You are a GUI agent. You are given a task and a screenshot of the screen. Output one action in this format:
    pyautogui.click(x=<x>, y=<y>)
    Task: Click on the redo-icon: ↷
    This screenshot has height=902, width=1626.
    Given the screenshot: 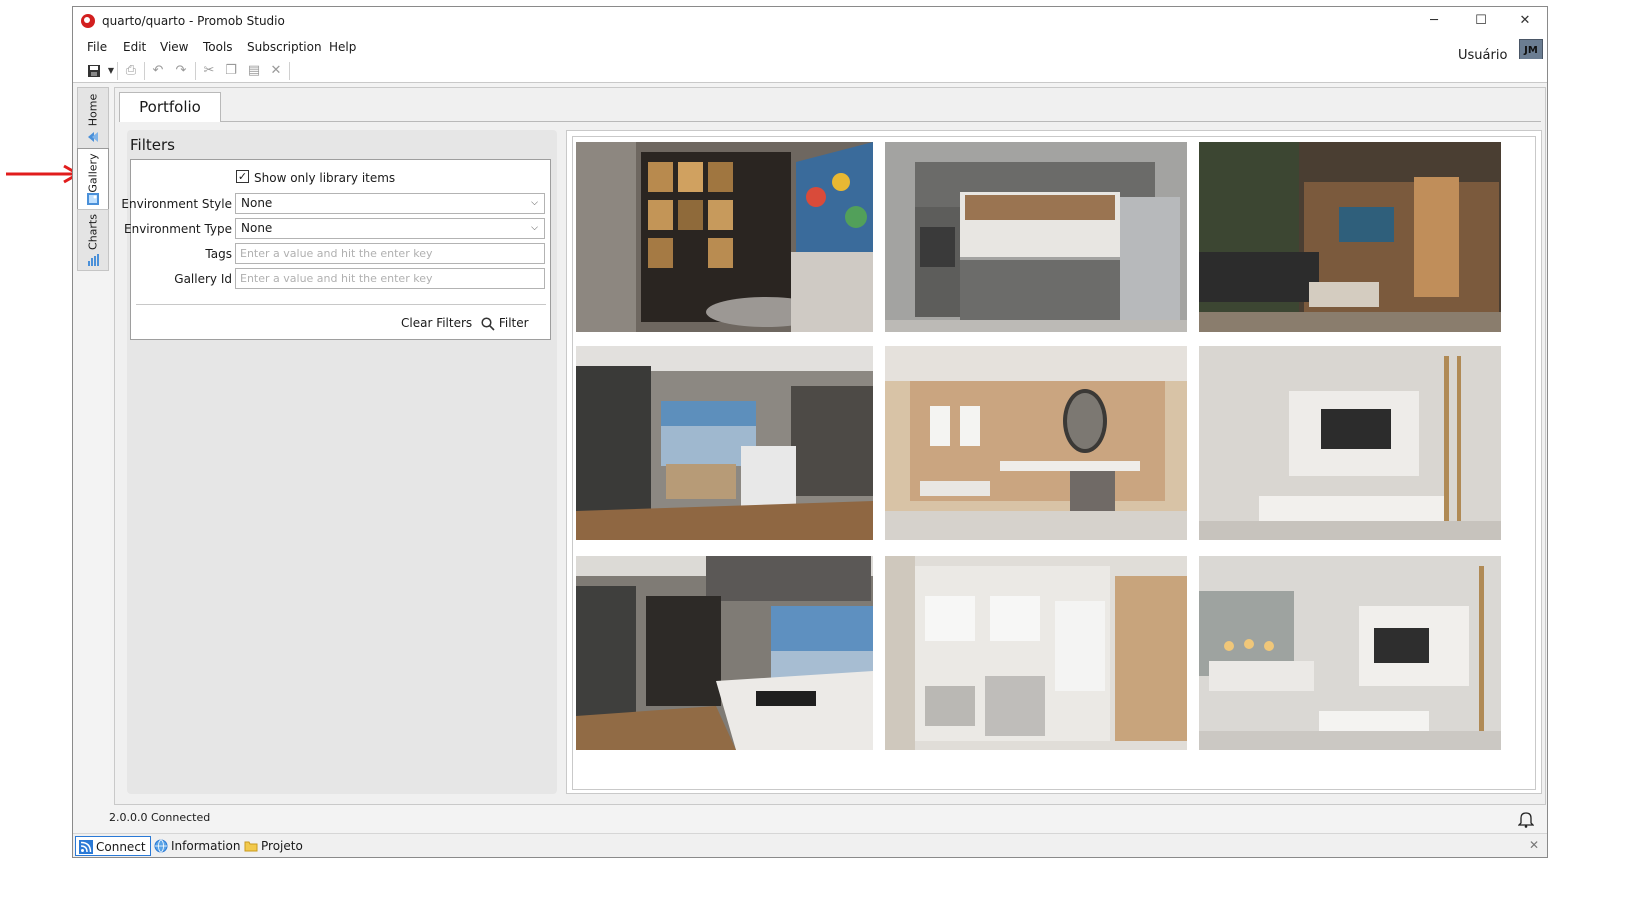 What is the action you would take?
    pyautogui.click(x=181, y=71)
    